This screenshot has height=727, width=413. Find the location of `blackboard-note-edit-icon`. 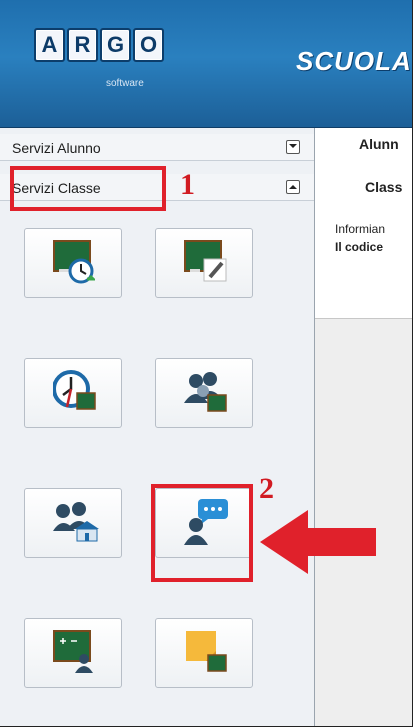

blackboard-note-edit-icon is located at coordinates (205, 261).